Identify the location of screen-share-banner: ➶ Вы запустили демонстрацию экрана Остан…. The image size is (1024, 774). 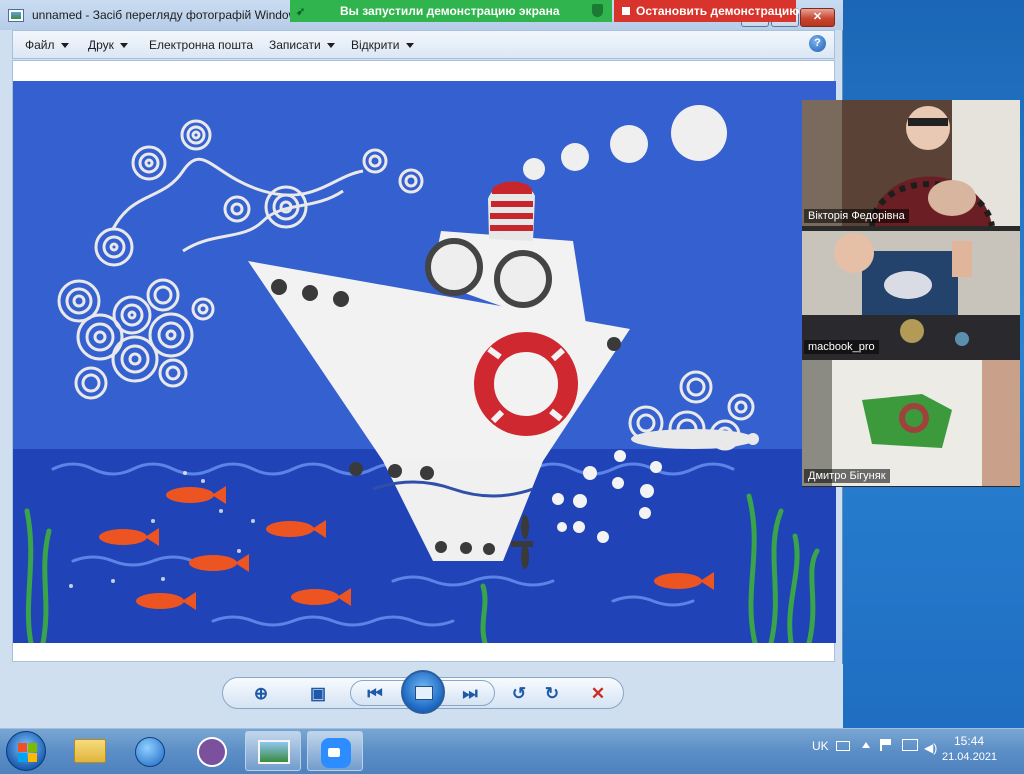
(545, 11).